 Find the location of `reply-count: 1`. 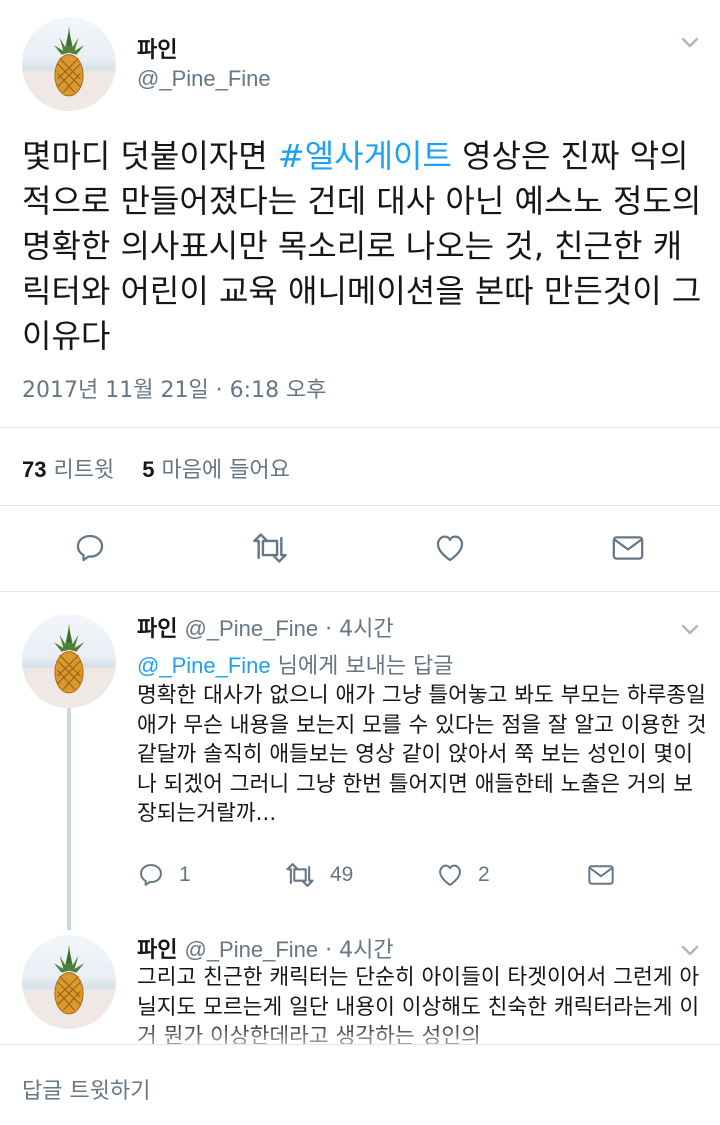

reply-count: 1 is located at coordinates (185, 874).